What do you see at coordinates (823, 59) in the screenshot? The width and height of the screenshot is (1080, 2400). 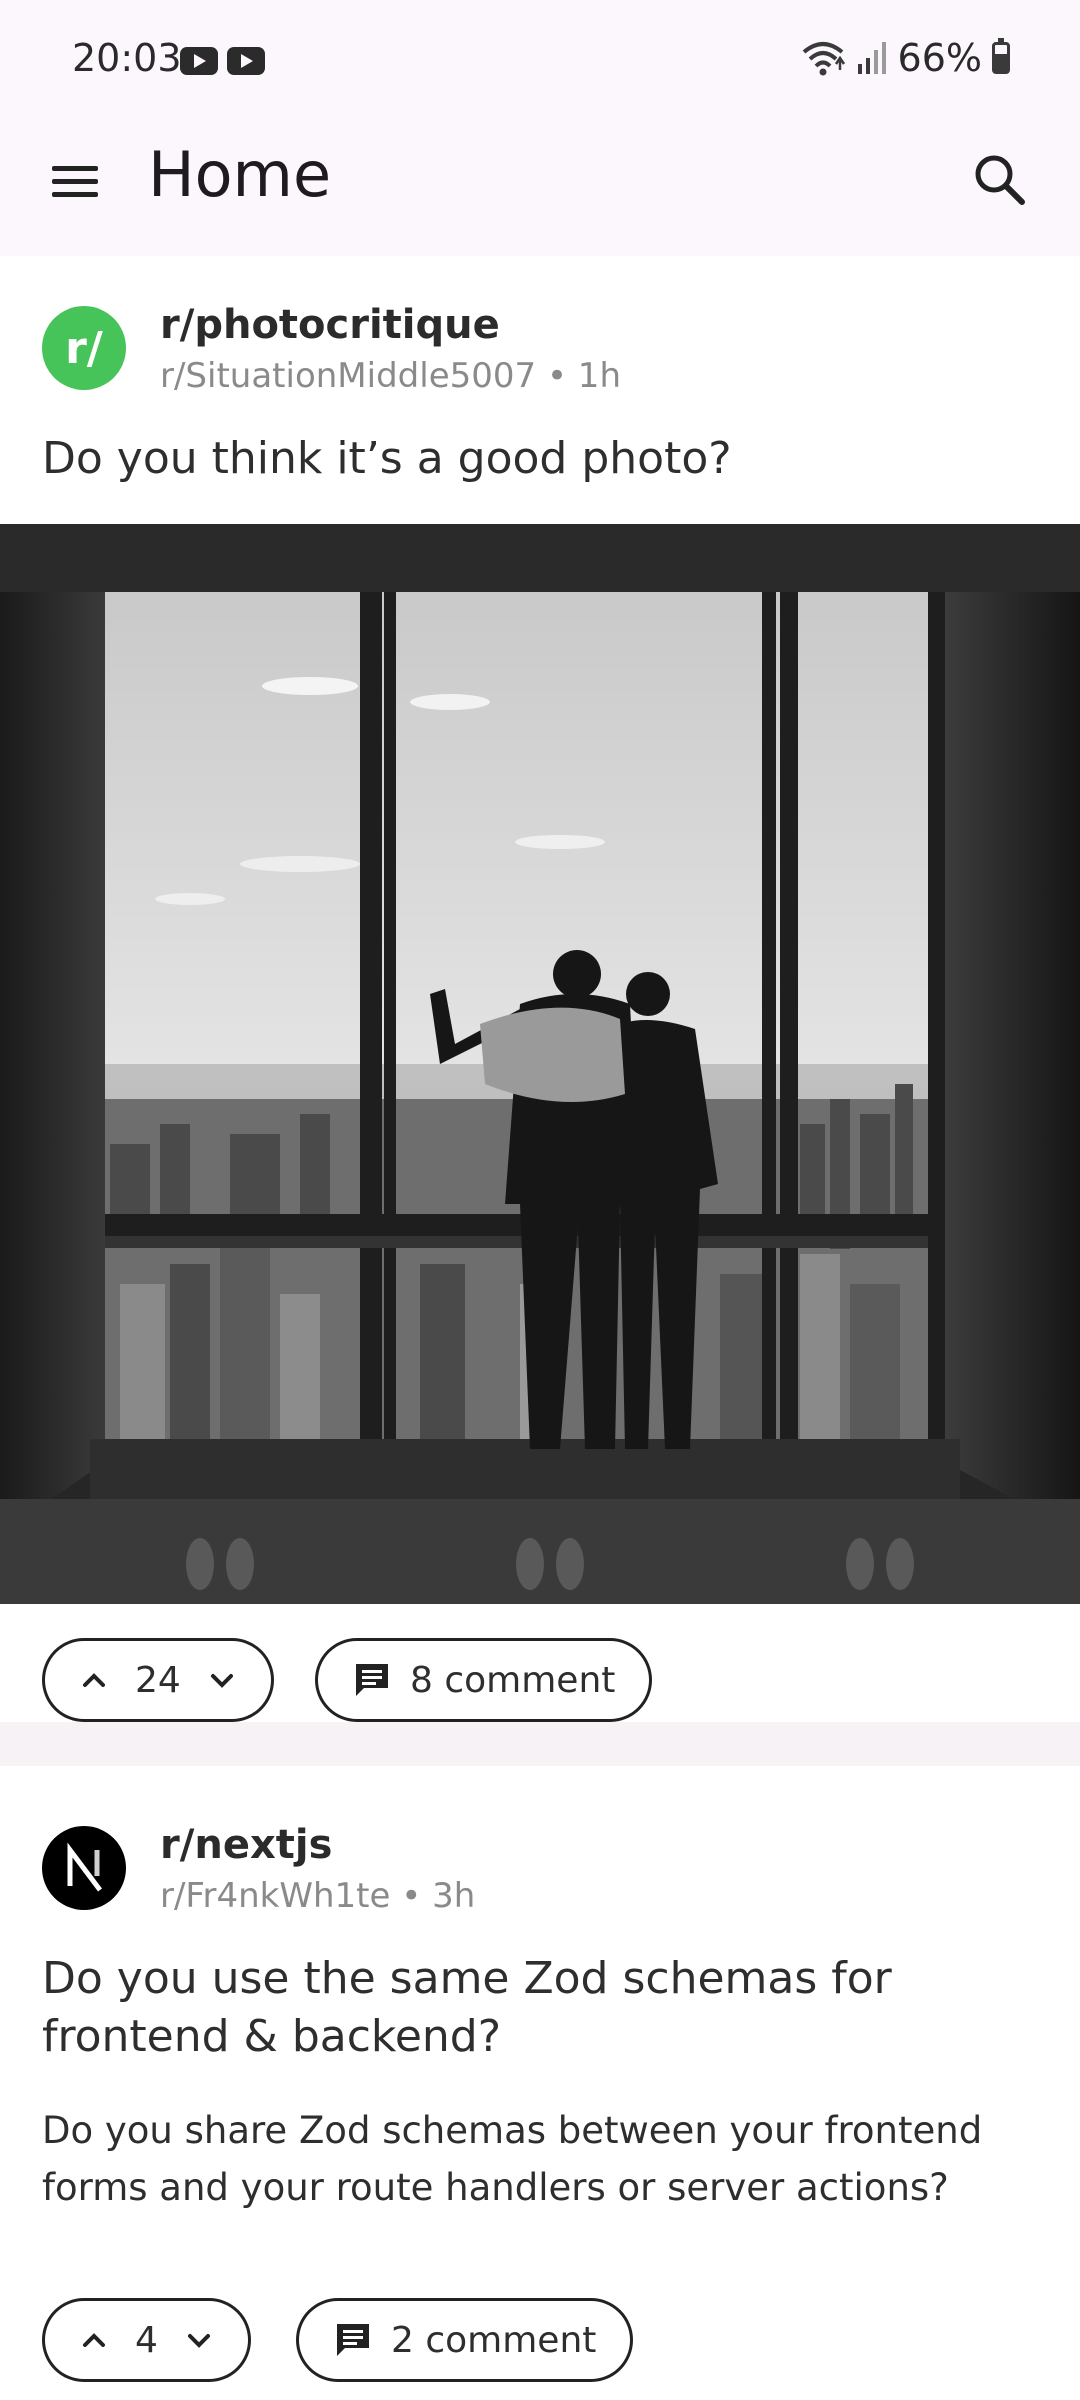 I see `wifi-icon` at bounding box center [823, 59].